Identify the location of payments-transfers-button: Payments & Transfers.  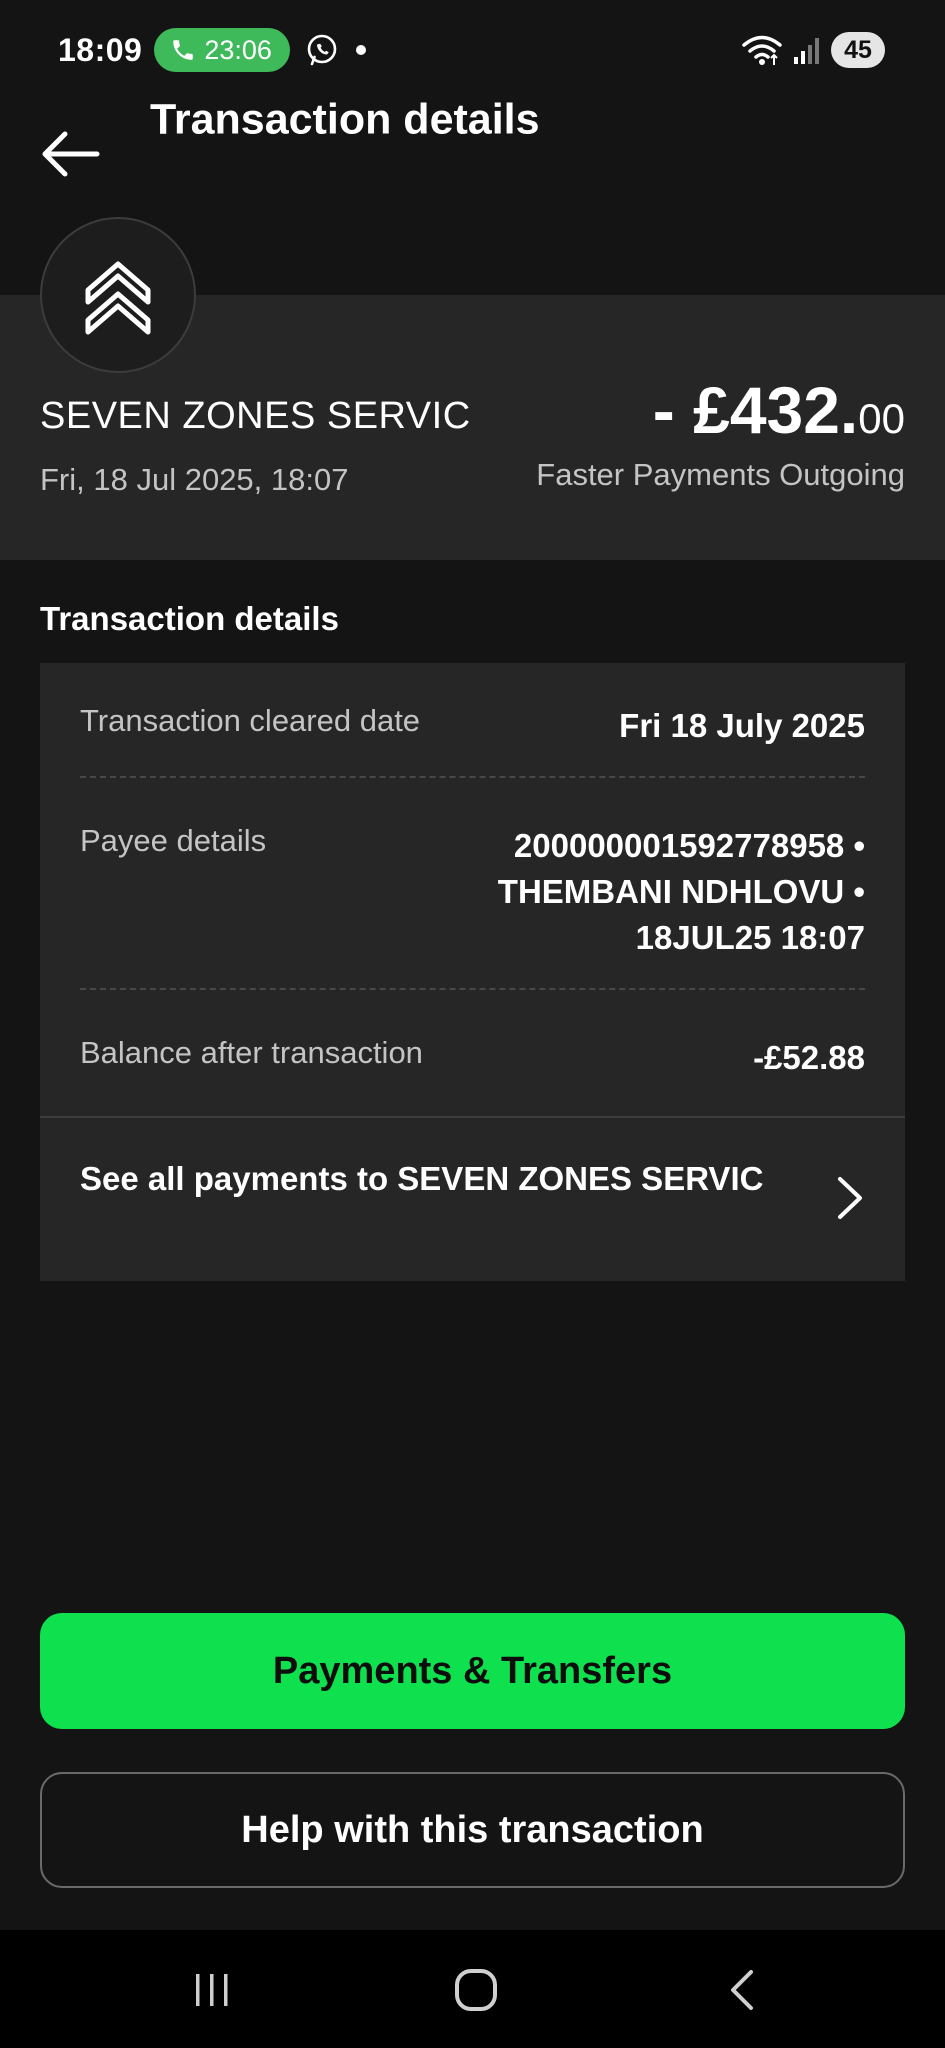
(472, 1671).